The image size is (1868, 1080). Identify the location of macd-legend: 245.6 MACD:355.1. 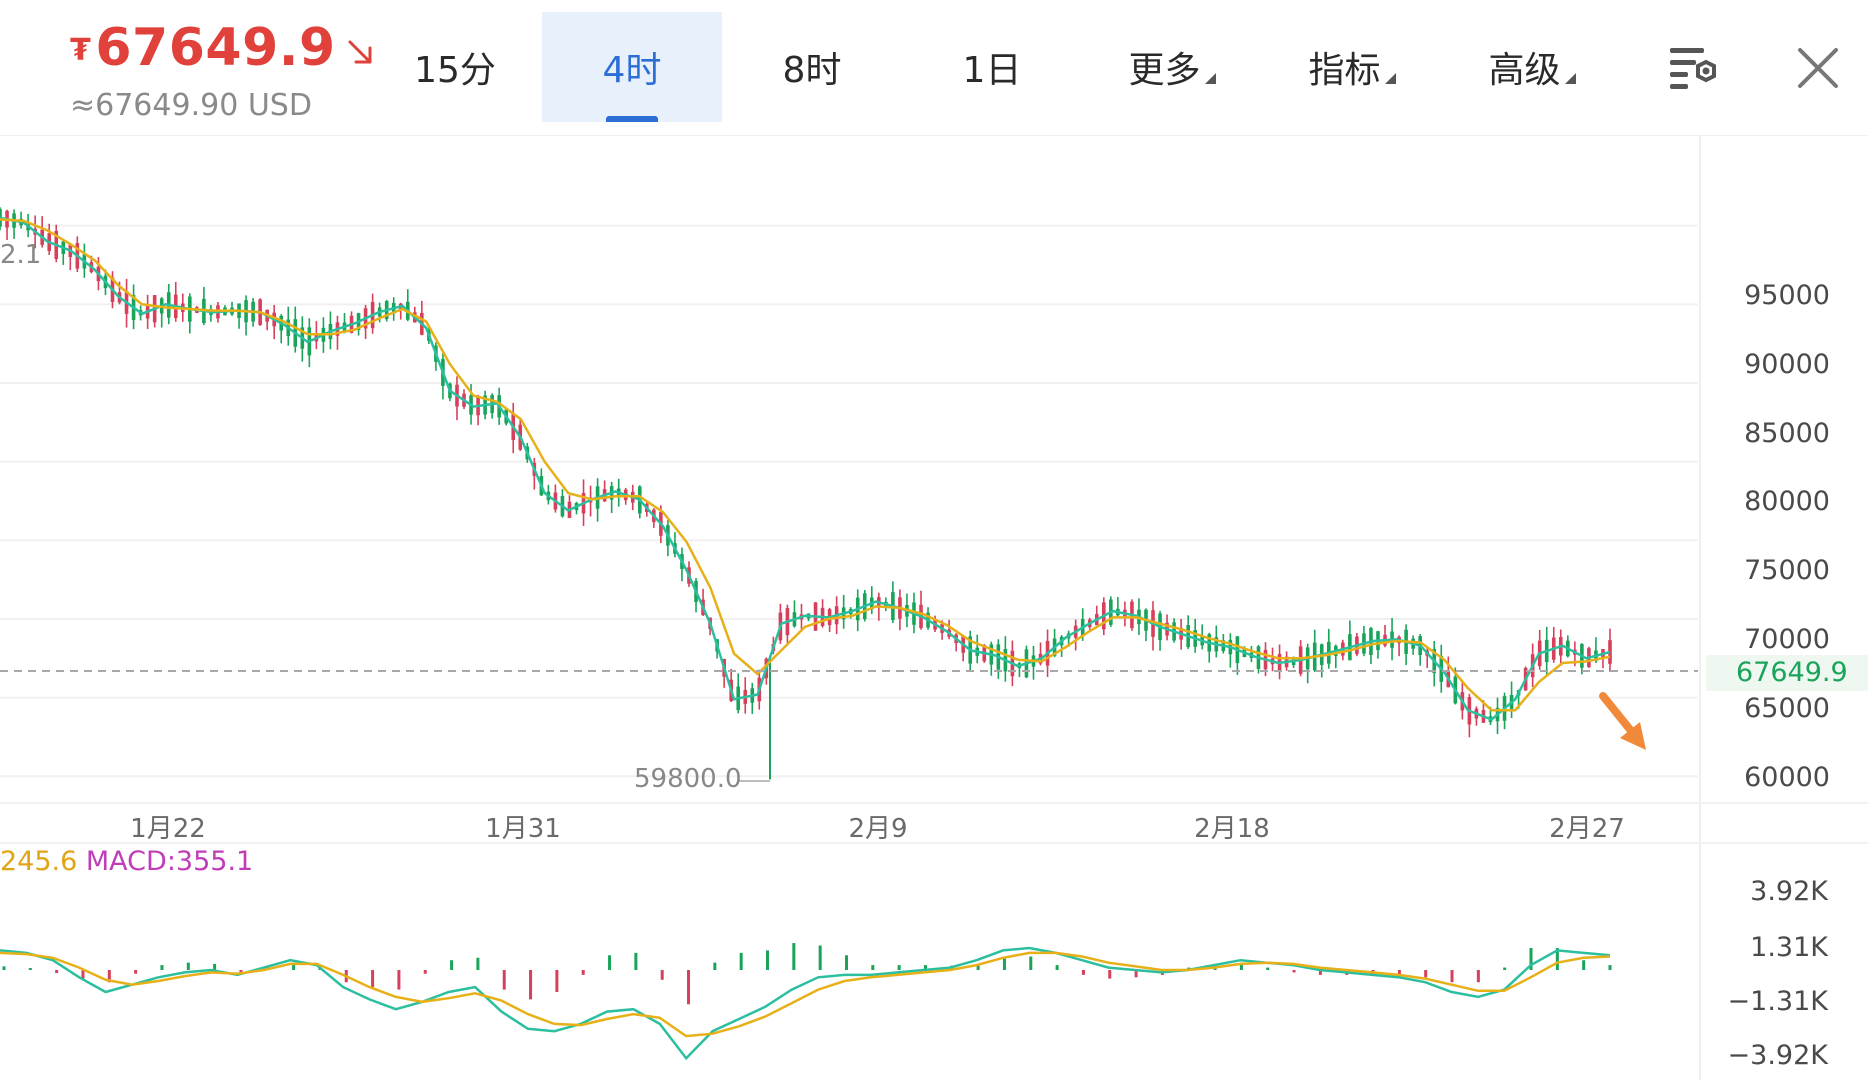
(126, 861).